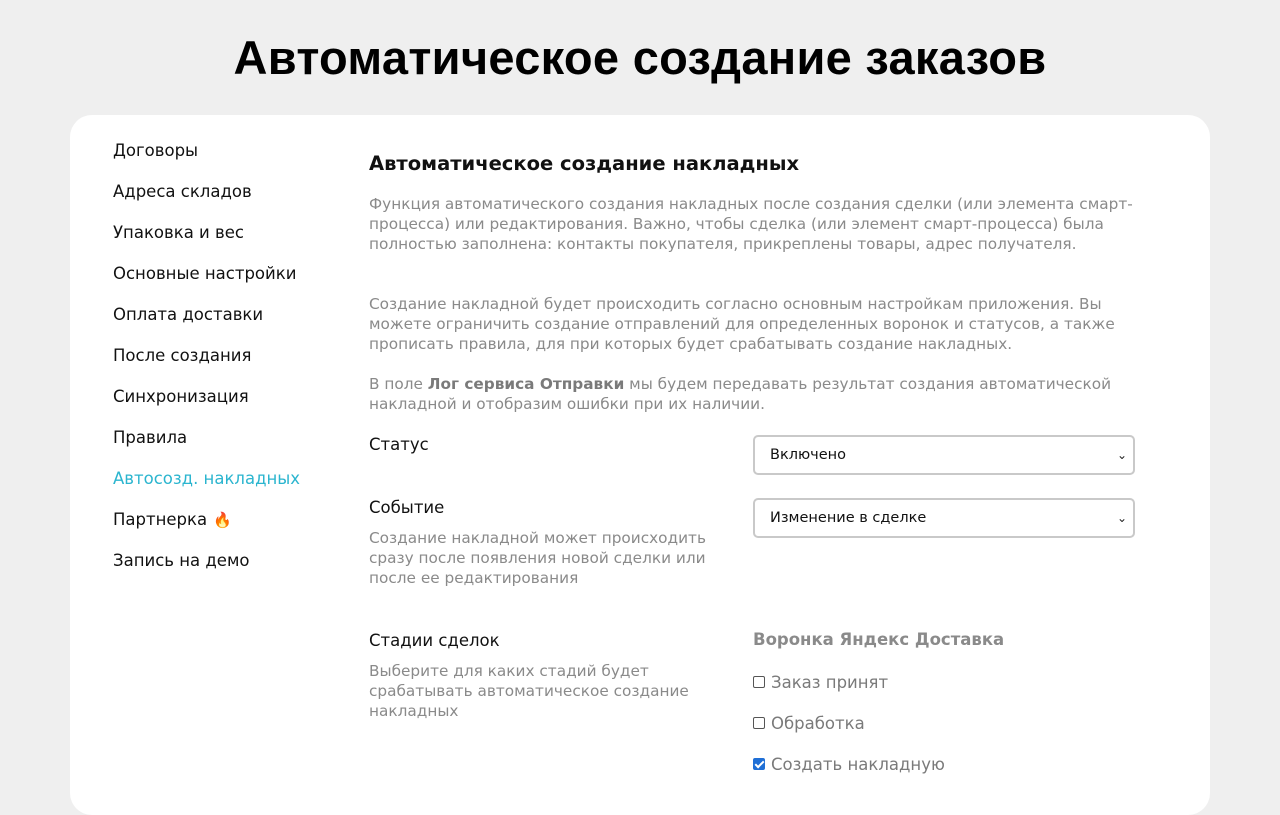 The width and height of the screenshot is (1280, 815). I want to click on status-label: Статус, so click(399, 444).